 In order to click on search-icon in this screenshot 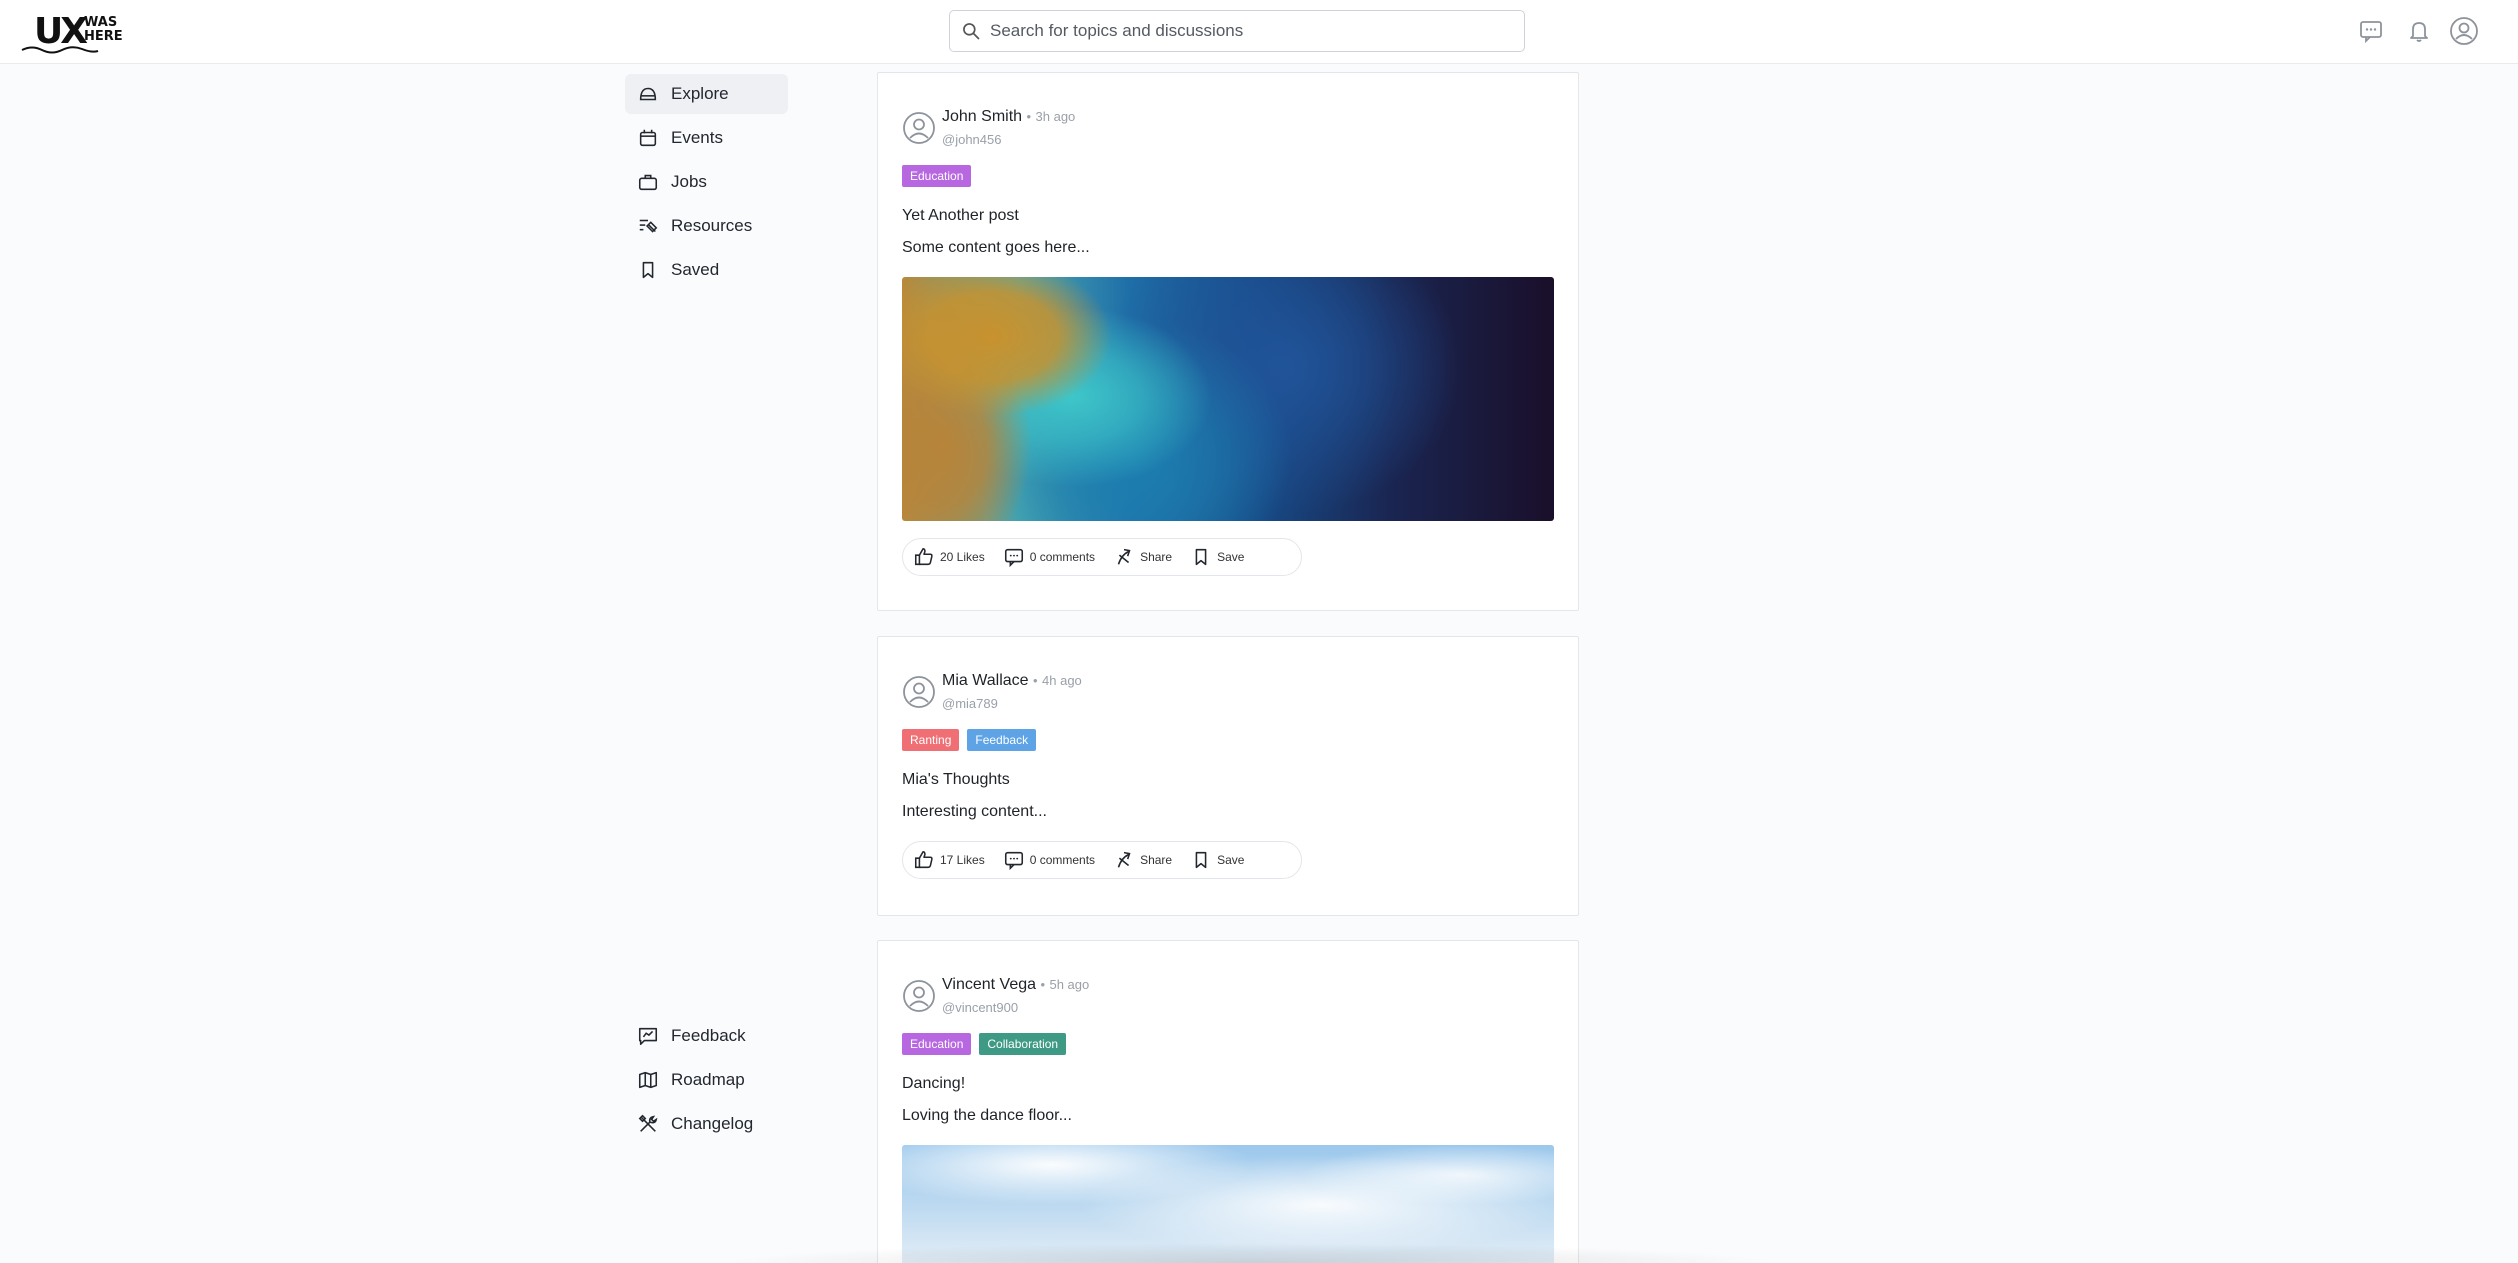, I will do `click(971, 31)`.